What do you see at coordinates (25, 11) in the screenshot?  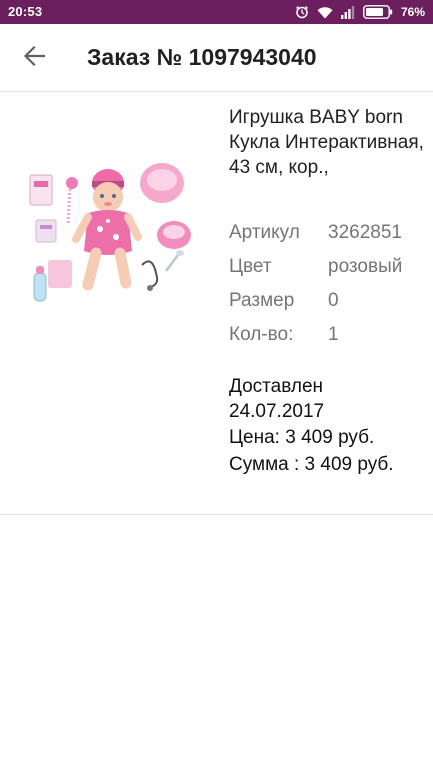 I see `status-time: 20:53` at bounding box center [25, 11].